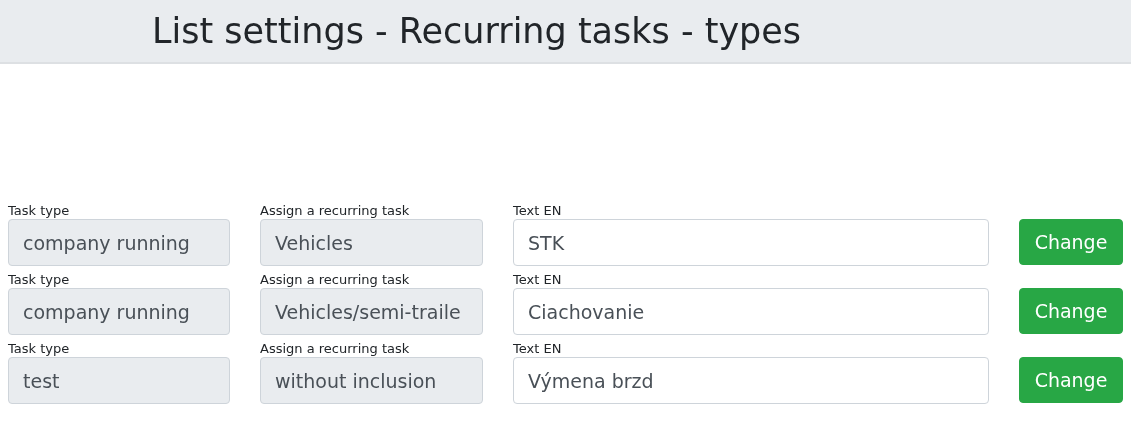 The image size is (1131, 442). Describe the element at coordinates (371, 380) in the screenshot. I see `readonly-field: without inclusion` at that location.